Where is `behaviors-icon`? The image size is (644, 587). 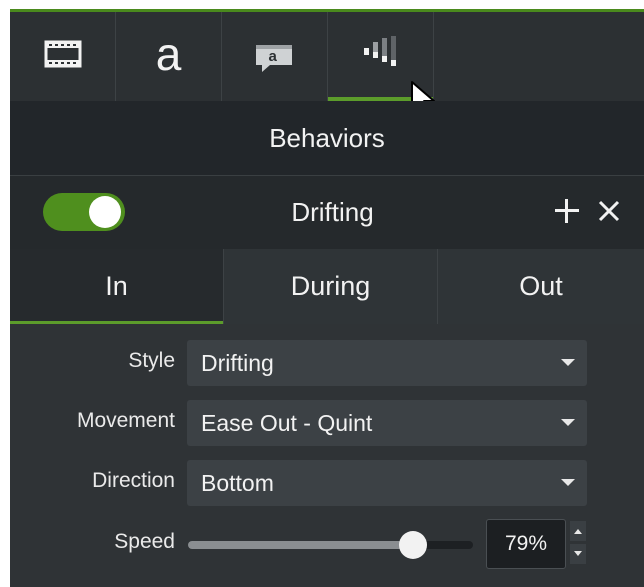
behaviors-icon is located at coordinates (381, 56).